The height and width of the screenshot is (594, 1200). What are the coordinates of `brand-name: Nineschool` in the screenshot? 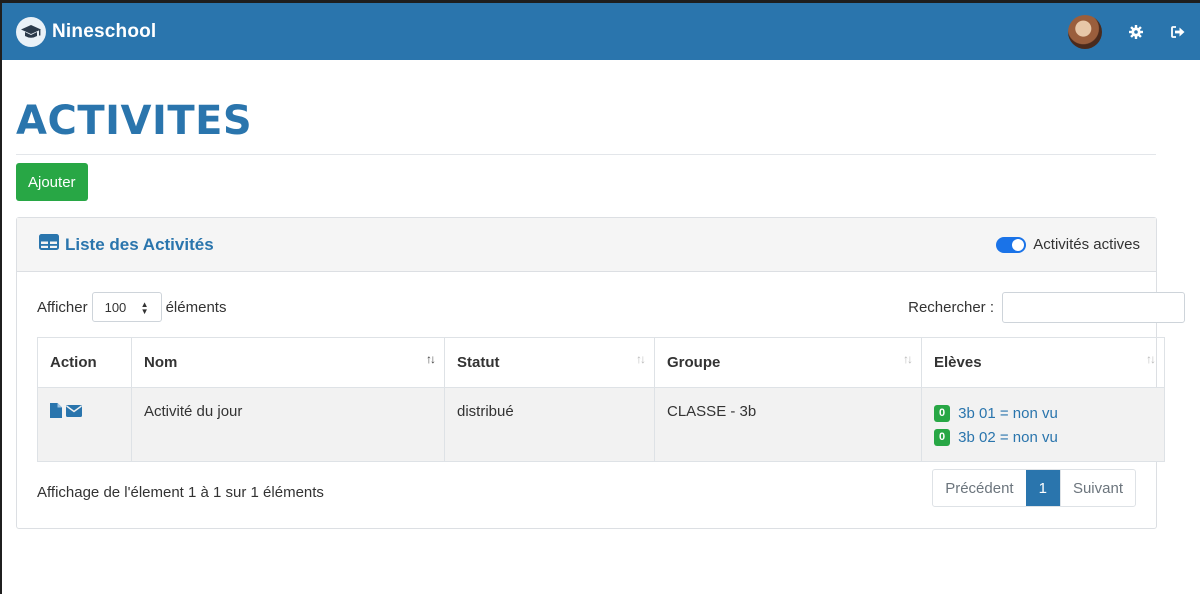 It's located at (104, 31).